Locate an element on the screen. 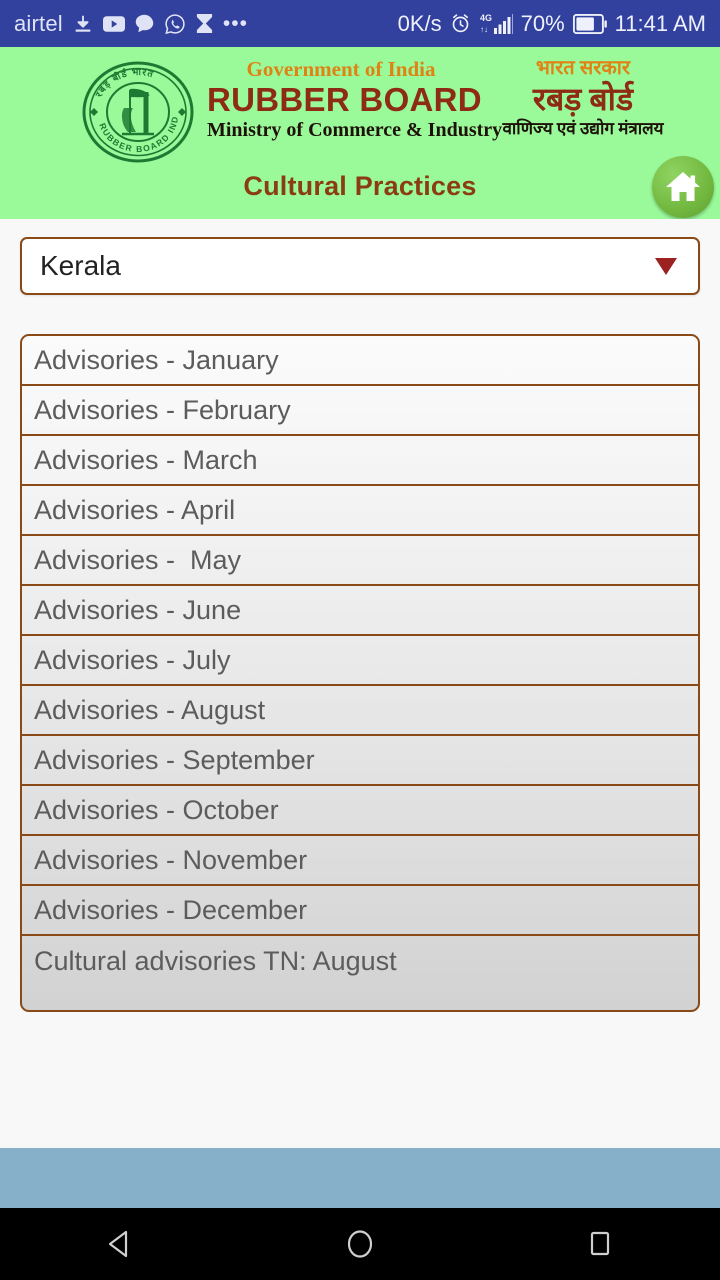 The height and width of the screenshot is (1280, 720). nav-home-button is located at coordinates (360, 1244).